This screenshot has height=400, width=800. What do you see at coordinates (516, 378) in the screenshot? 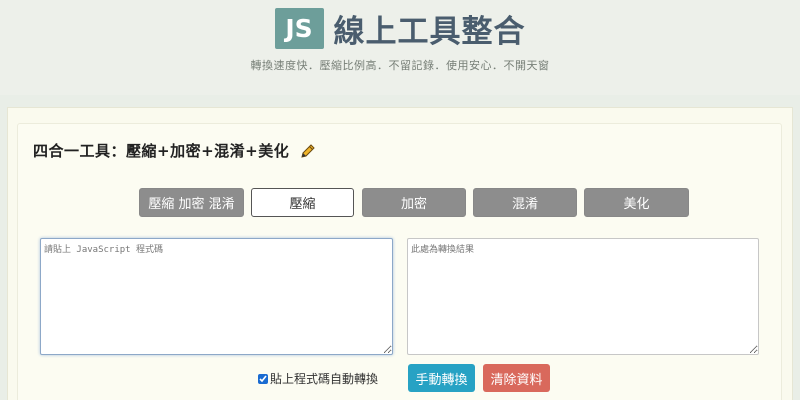
I see `clear-data-button: 清除資料` at bounding box center [516, 378].